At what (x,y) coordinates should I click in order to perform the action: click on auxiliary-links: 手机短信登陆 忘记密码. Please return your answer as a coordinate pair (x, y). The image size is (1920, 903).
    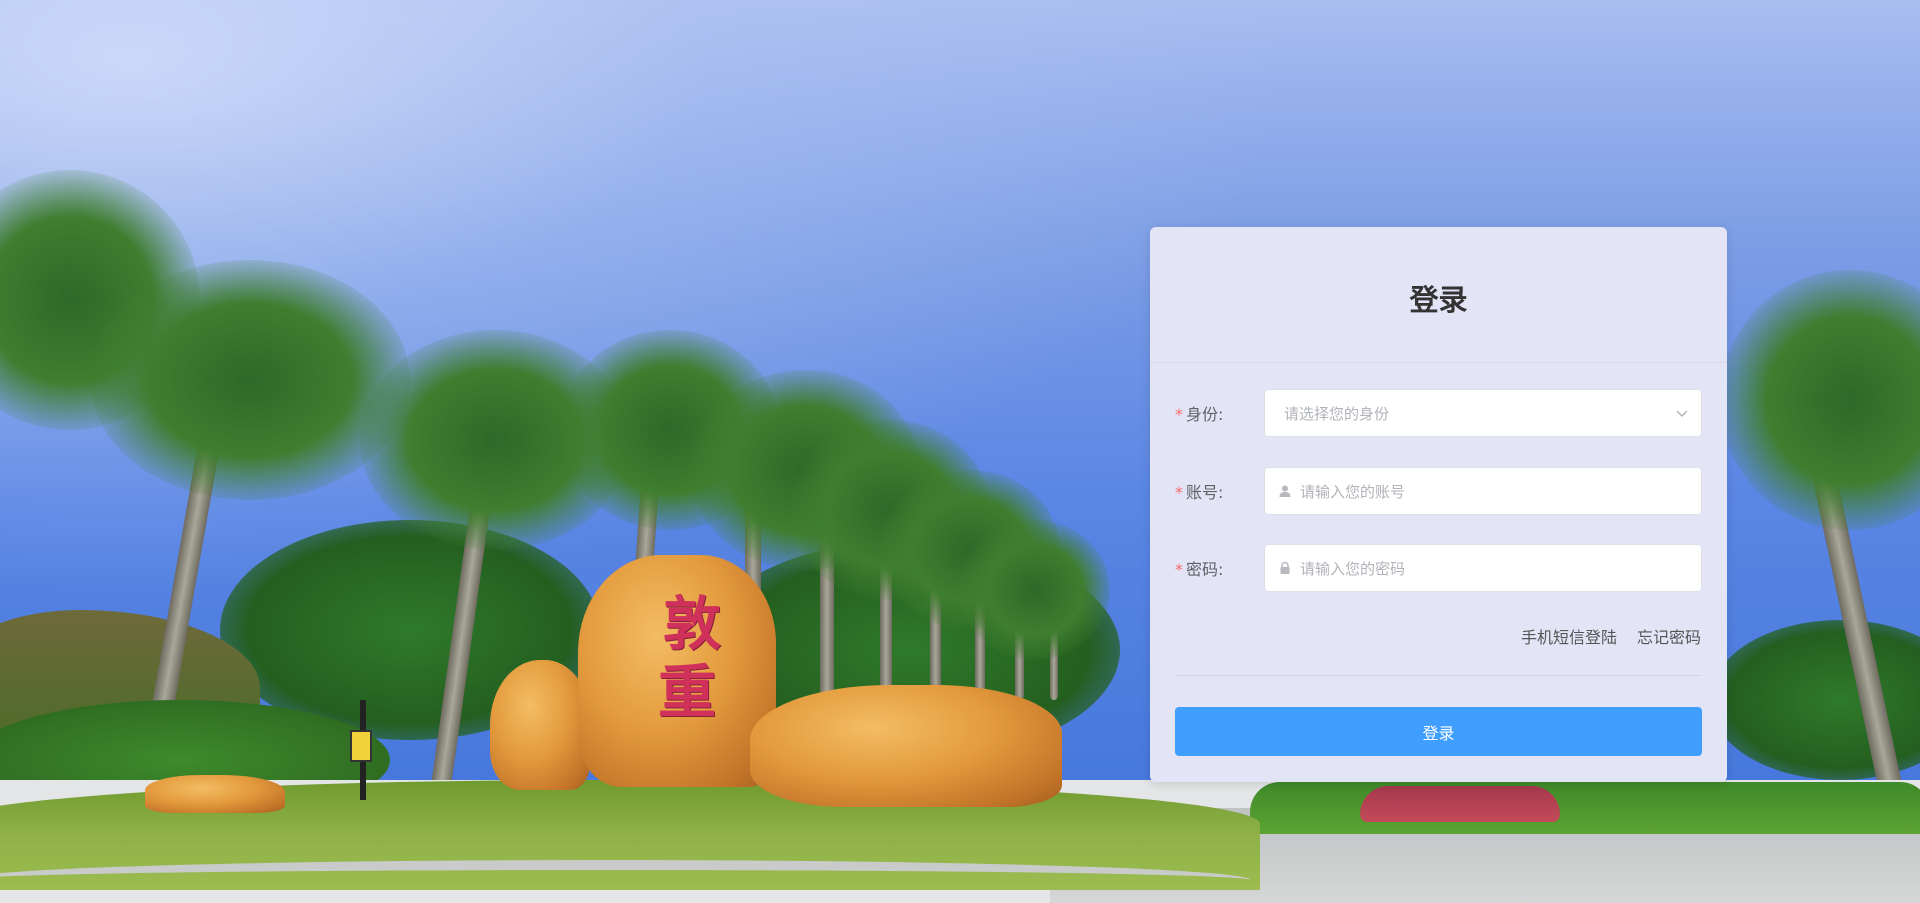
    Looking at the image, I should click on (1611, 636).